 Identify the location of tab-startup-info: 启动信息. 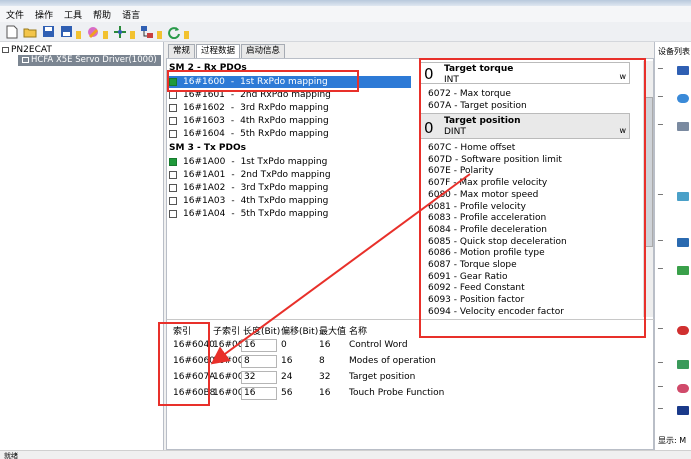
(263, 51).